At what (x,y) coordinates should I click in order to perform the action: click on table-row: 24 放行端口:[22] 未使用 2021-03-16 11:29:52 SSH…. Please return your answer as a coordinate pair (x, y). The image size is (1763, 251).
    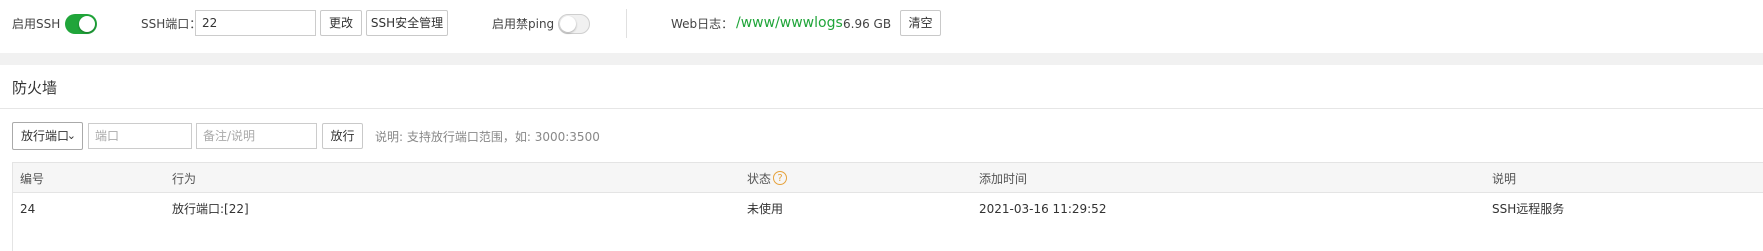
    Looking at the image, I should click on (887, 208).